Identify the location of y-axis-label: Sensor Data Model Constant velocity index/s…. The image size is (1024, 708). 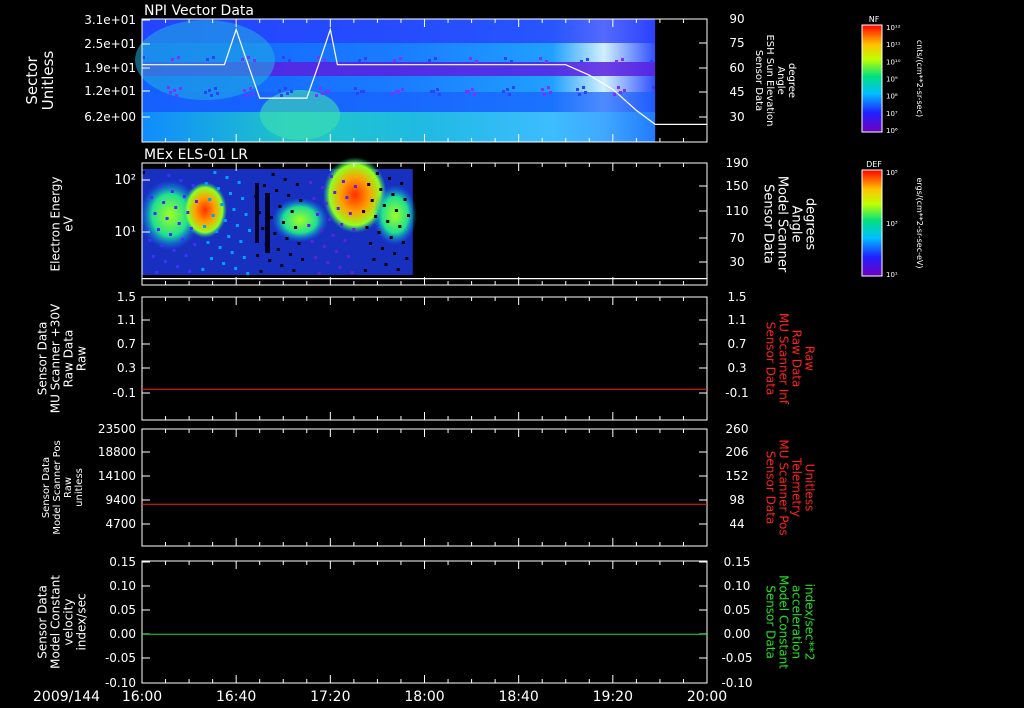
(62, 622).